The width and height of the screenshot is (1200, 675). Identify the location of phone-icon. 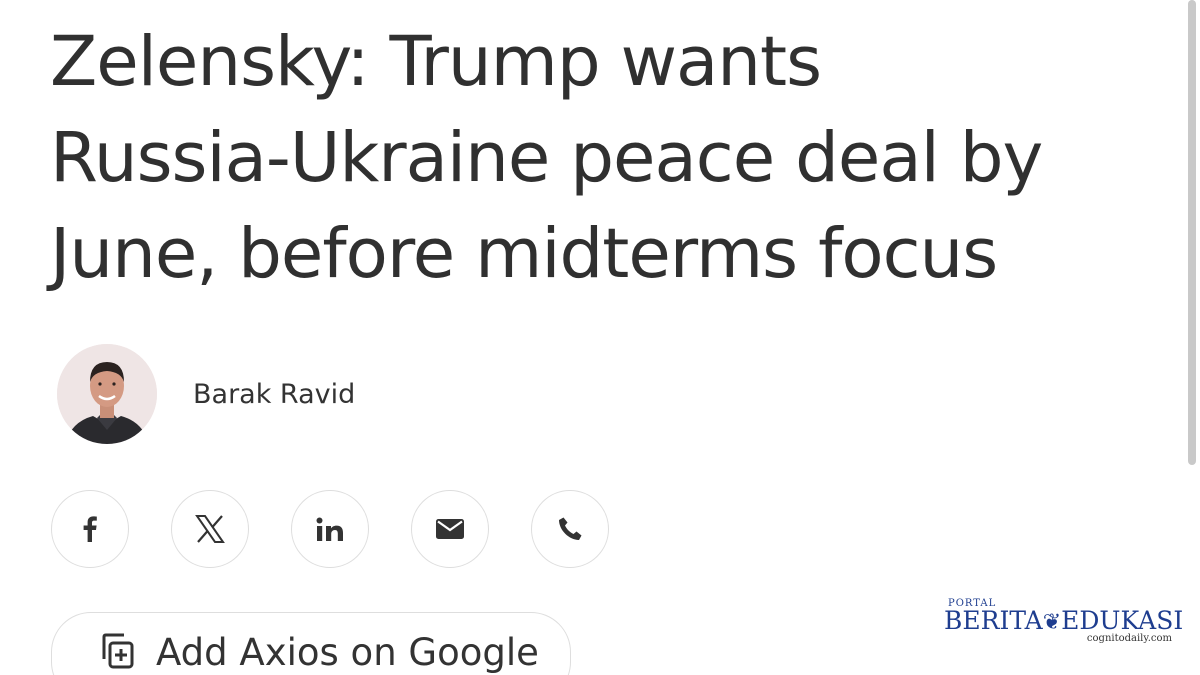
(570, 529).